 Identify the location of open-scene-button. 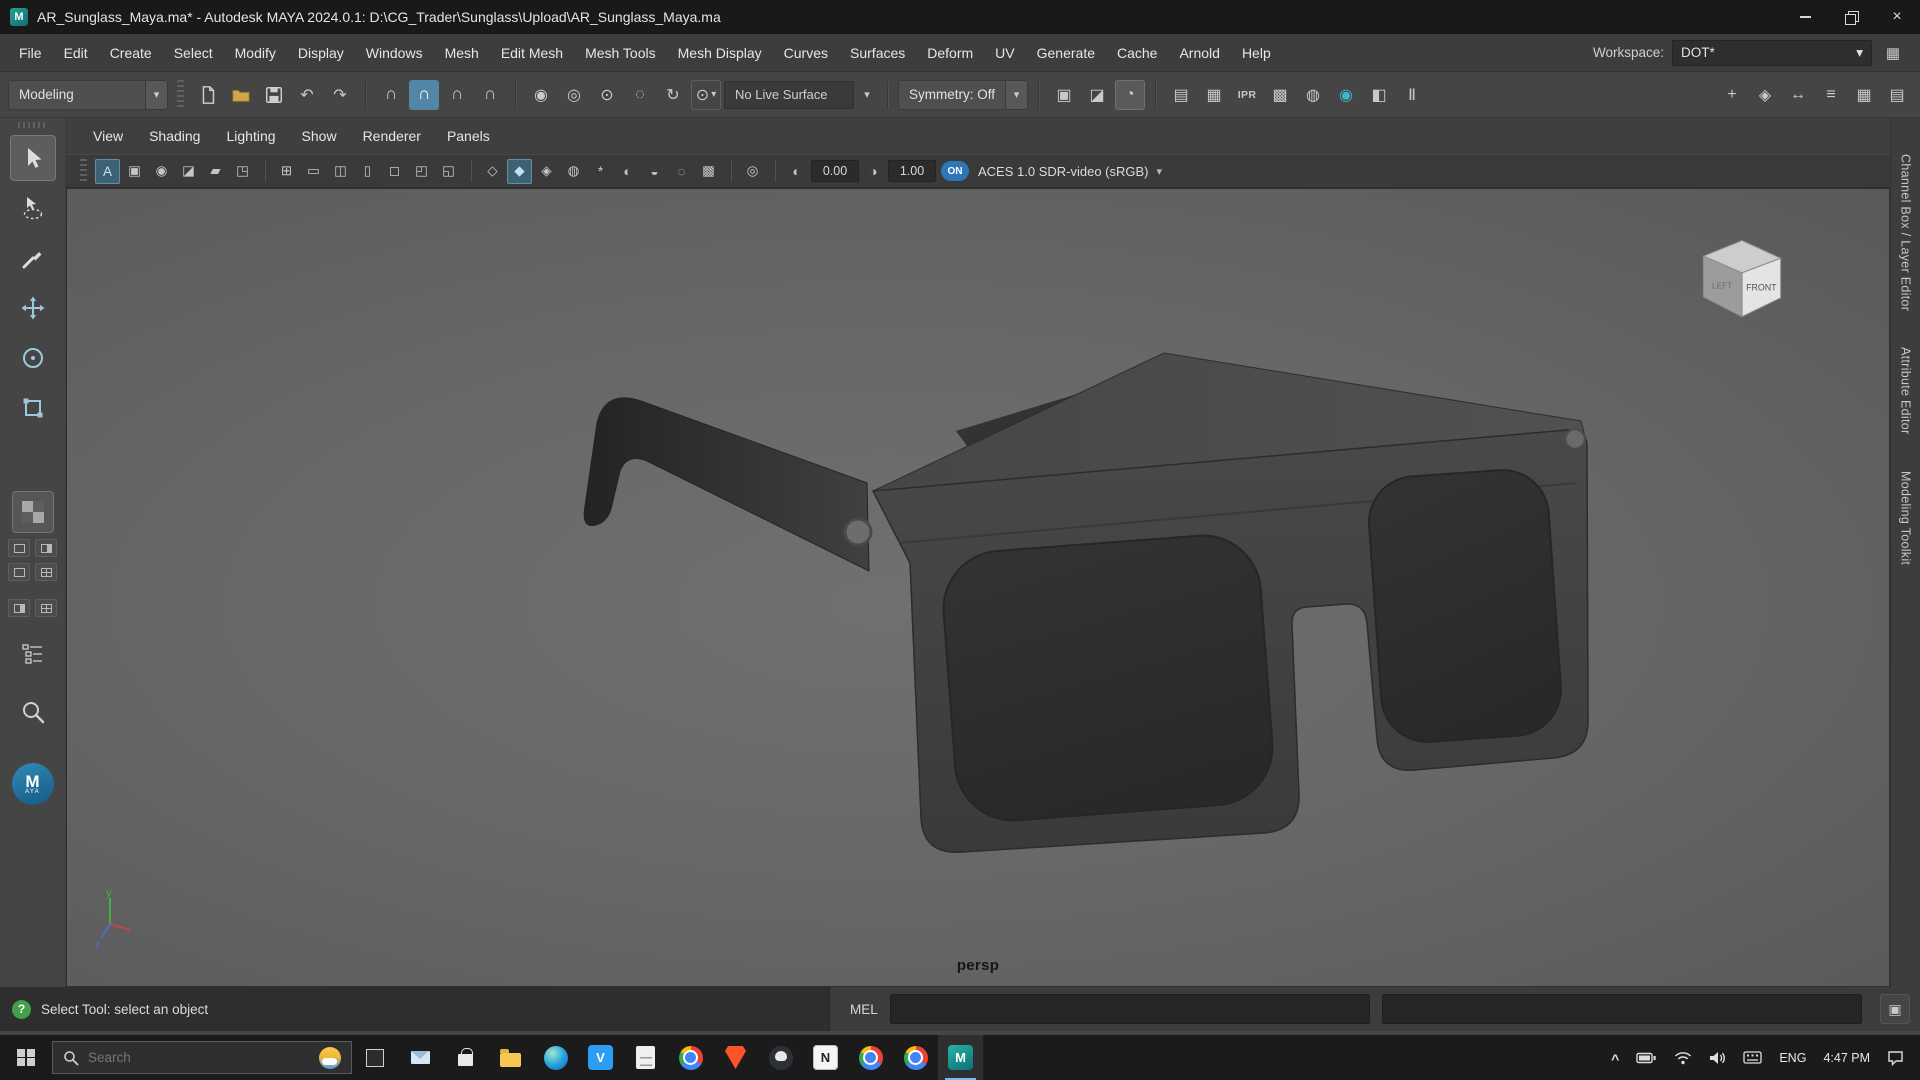
(241, 95).